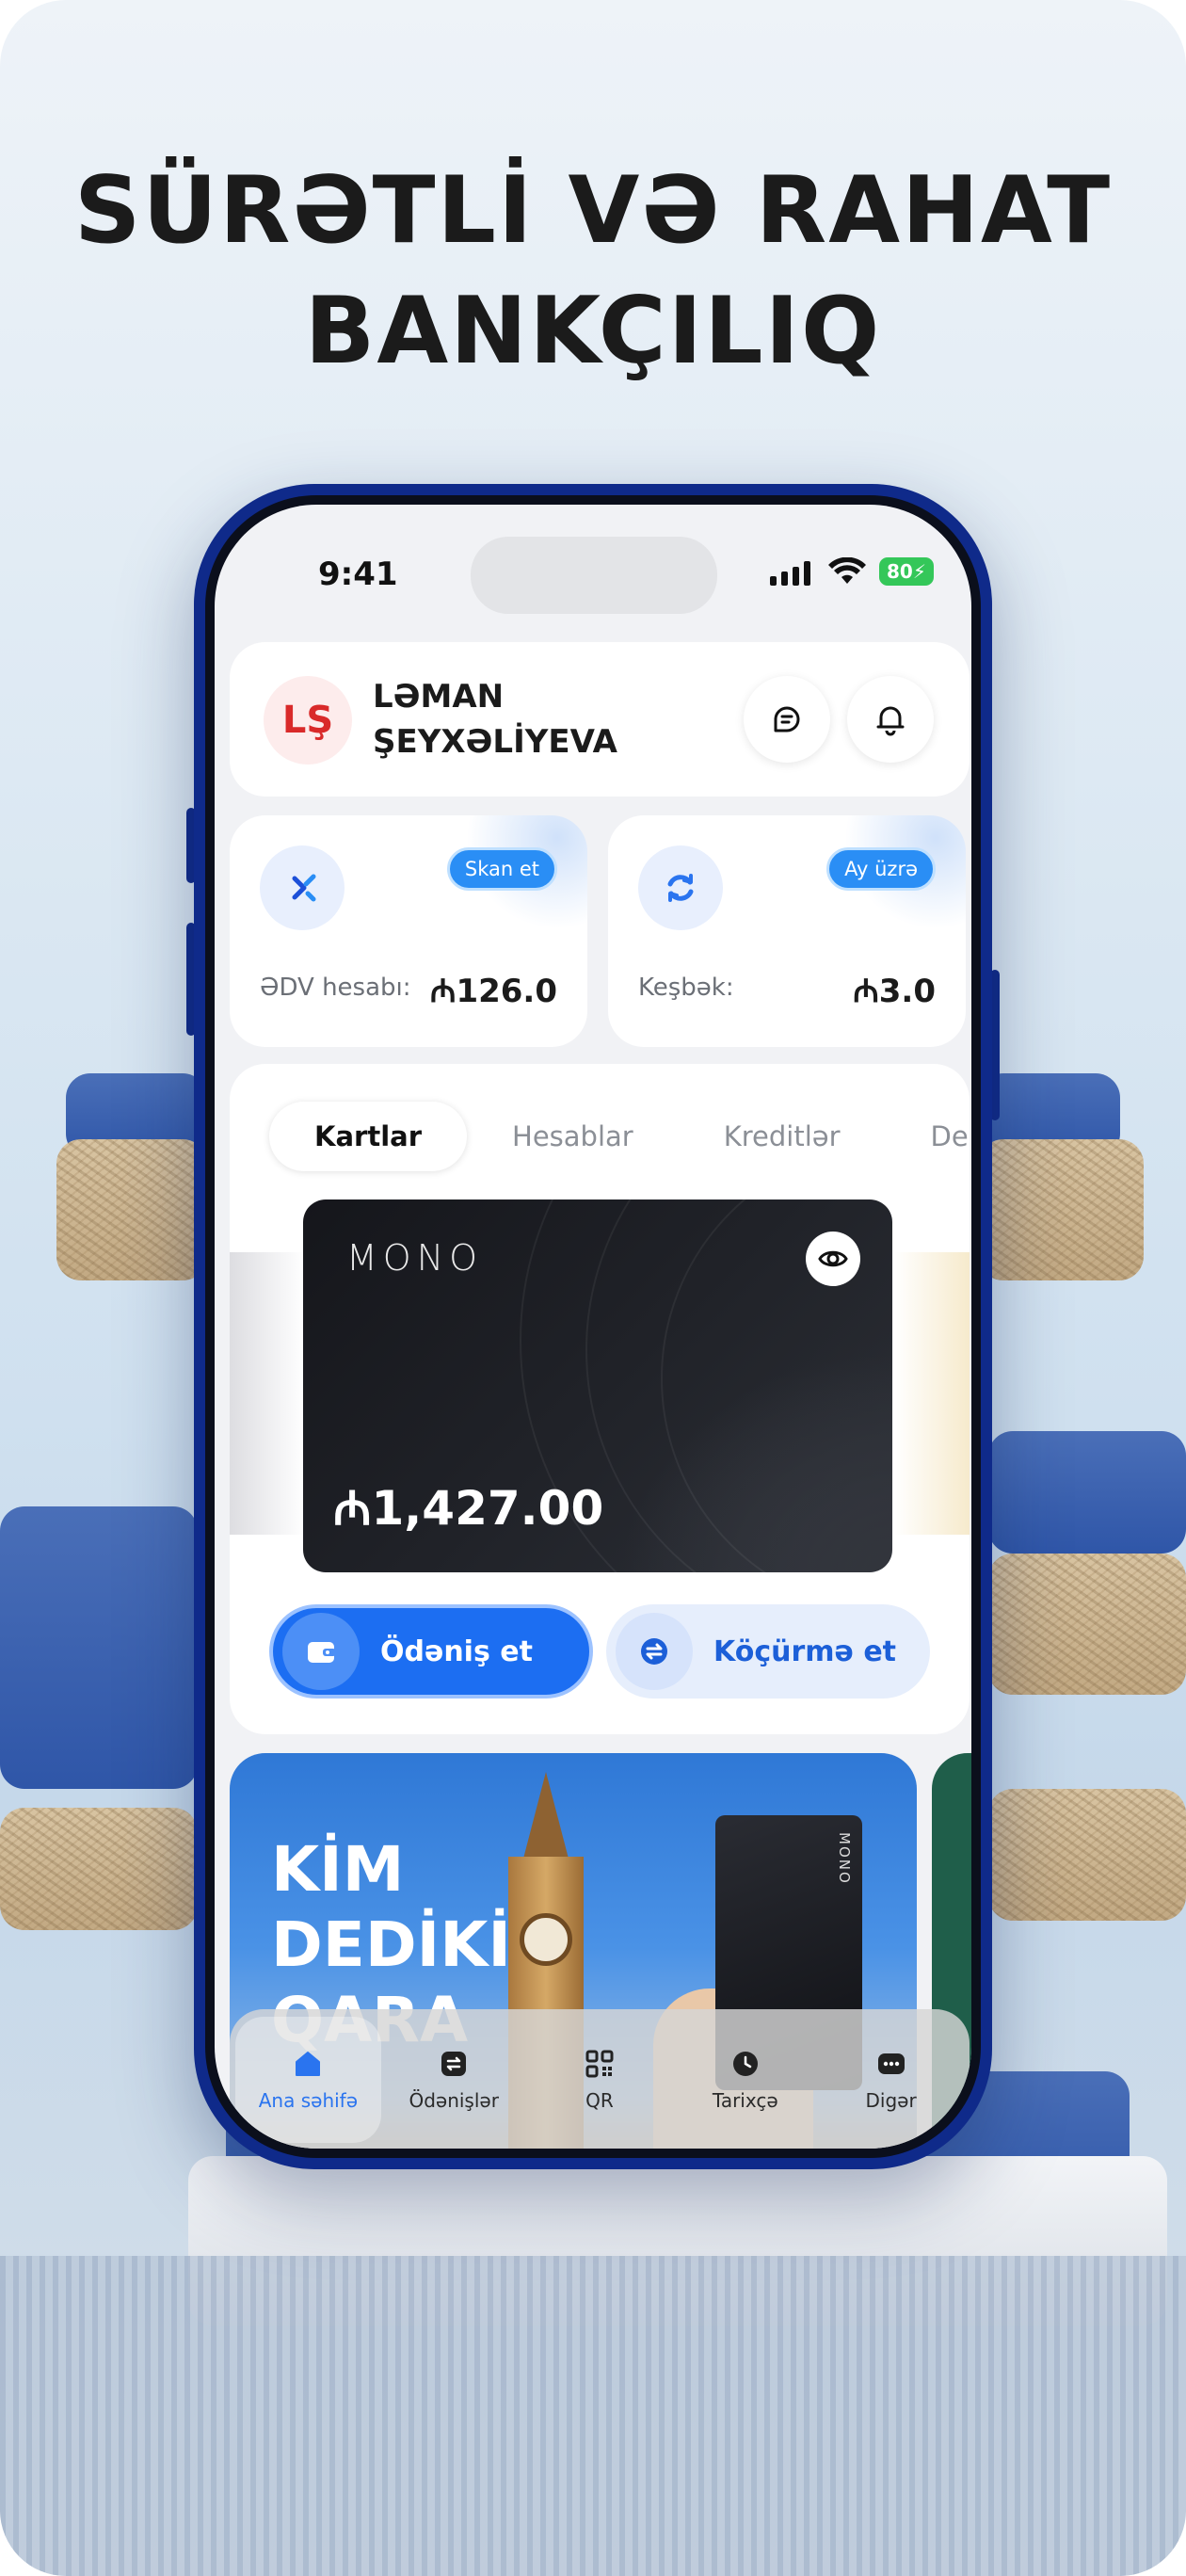  What do you see at coordinates (593, 271) in the screenshot?
I see `headline: SÜRƏTLİ VƏ RAHAT BANKÇILIQ` at bounding box center [593, 271].